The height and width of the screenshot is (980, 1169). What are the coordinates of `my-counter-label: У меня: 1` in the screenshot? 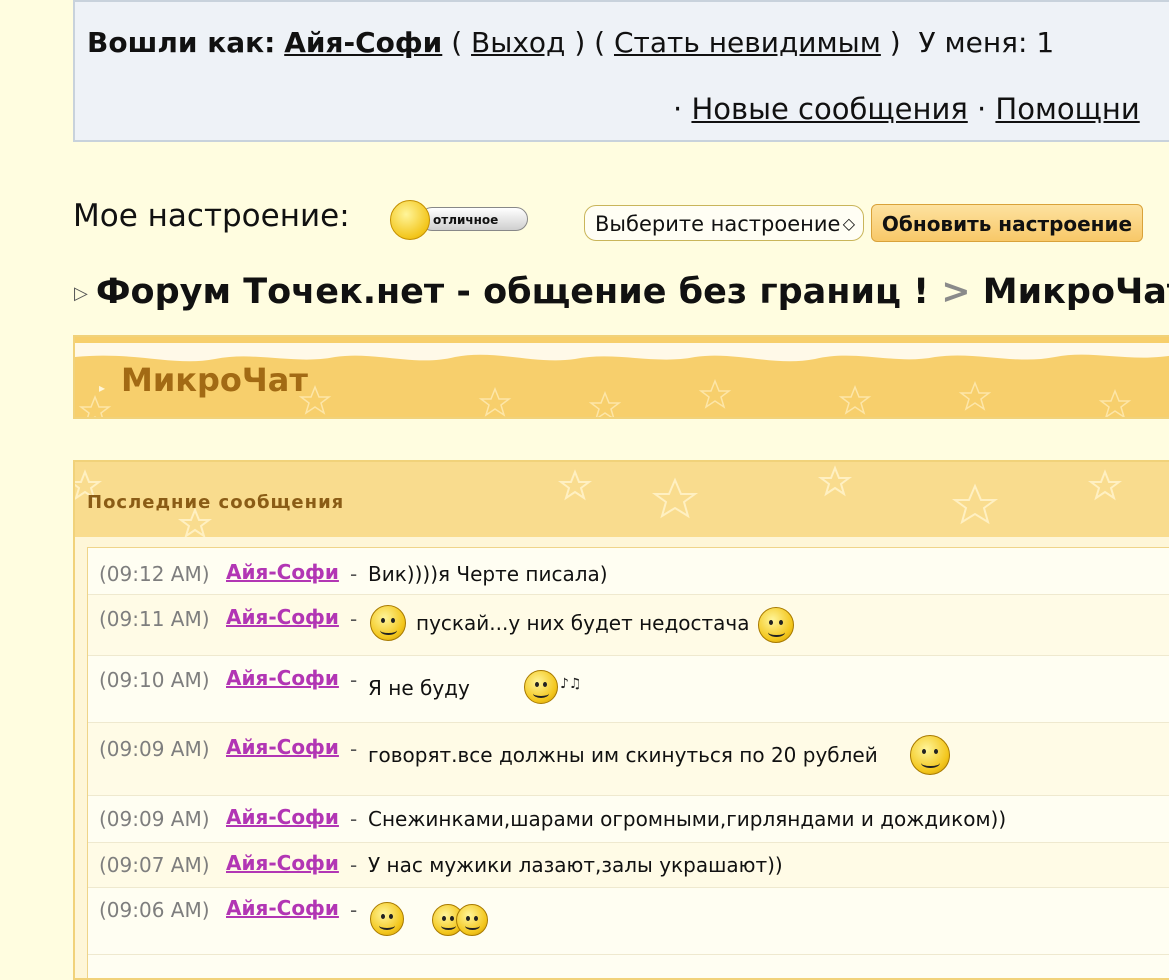 It's located at (986, 42).